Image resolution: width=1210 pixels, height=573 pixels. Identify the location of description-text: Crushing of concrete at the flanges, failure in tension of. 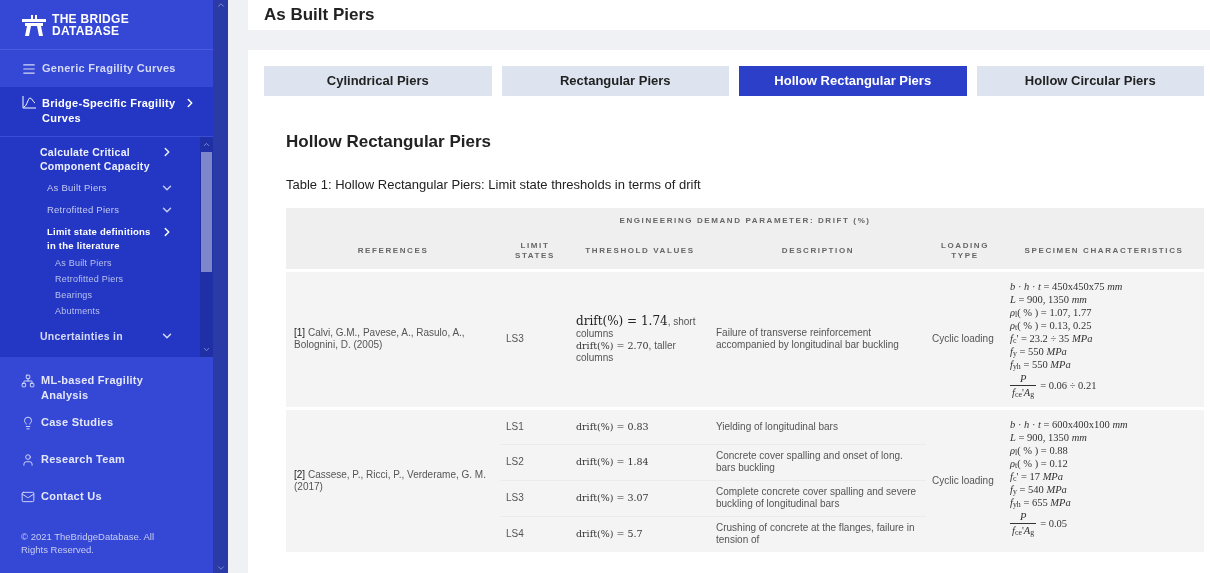
(815, 534).